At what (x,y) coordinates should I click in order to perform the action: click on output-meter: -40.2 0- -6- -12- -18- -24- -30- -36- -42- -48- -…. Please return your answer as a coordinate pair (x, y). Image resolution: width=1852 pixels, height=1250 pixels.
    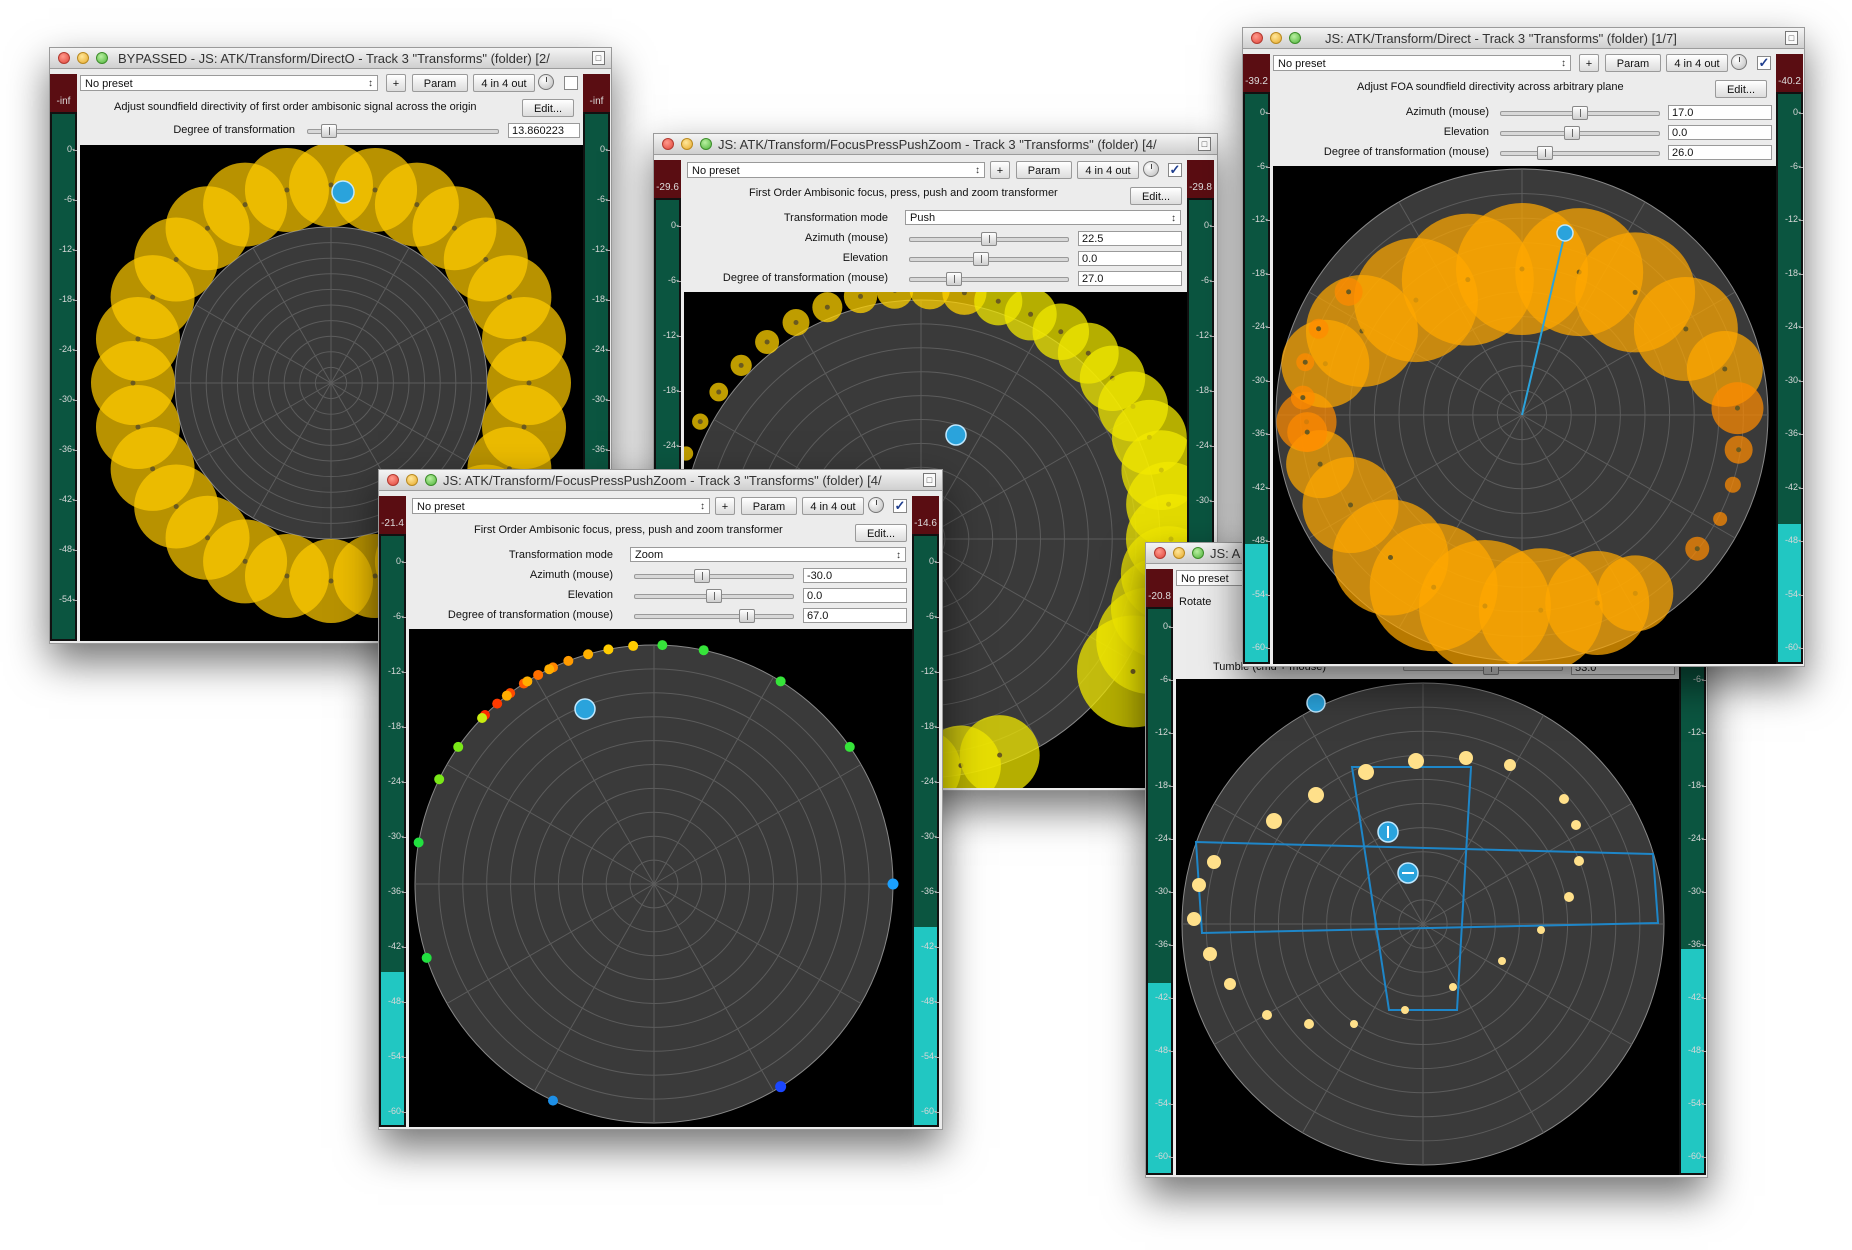
    Looking at the image, I should click on (1790, 359).